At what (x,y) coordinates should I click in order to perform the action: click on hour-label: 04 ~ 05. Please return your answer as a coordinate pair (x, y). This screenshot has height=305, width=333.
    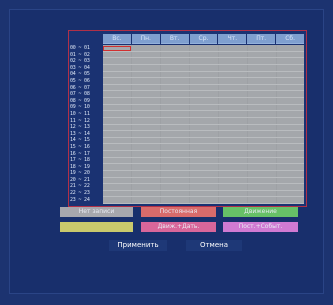
    Looking at the image, I should click on (80, 74).